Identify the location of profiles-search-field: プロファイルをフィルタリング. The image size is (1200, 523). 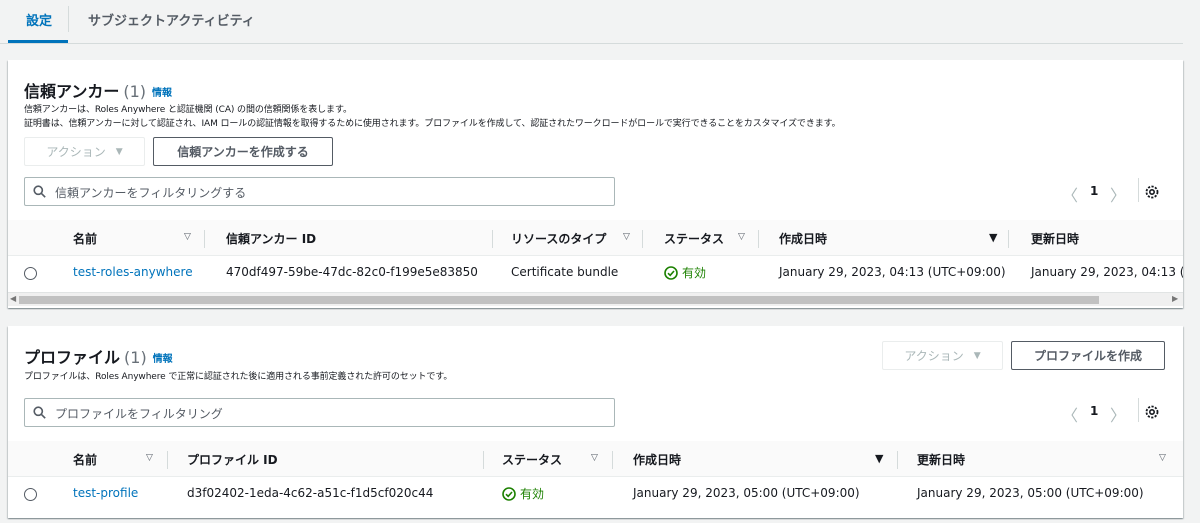
(319, 412).